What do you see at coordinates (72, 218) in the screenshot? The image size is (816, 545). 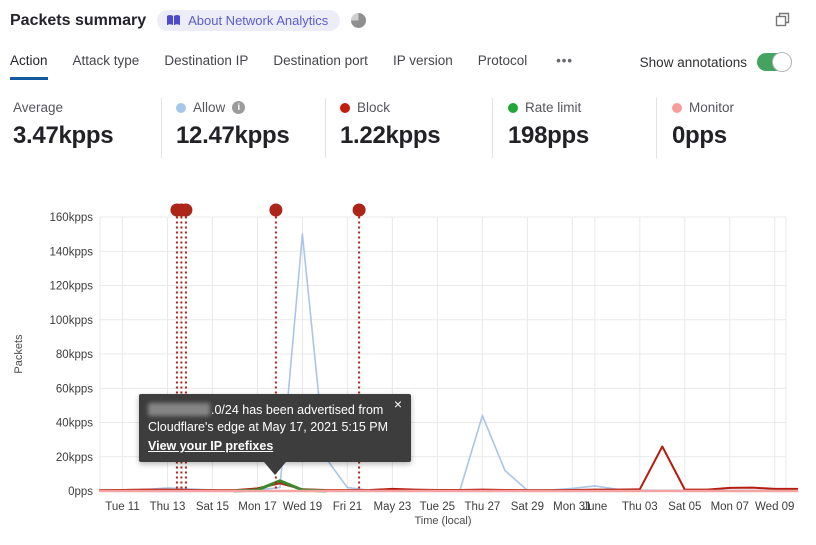 I see `y-tick-label: 160kpps` at bounding box center [72, 218].